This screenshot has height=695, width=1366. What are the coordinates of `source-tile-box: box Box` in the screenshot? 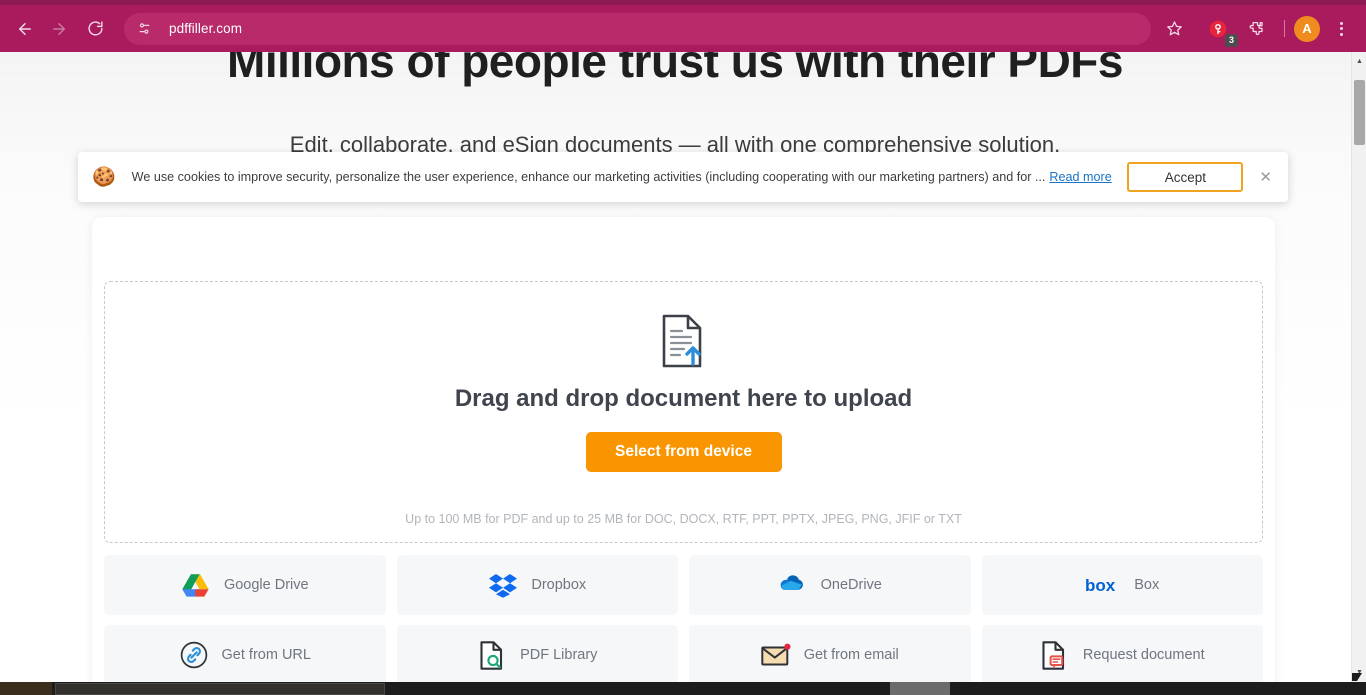 It's located at (1122, 585).